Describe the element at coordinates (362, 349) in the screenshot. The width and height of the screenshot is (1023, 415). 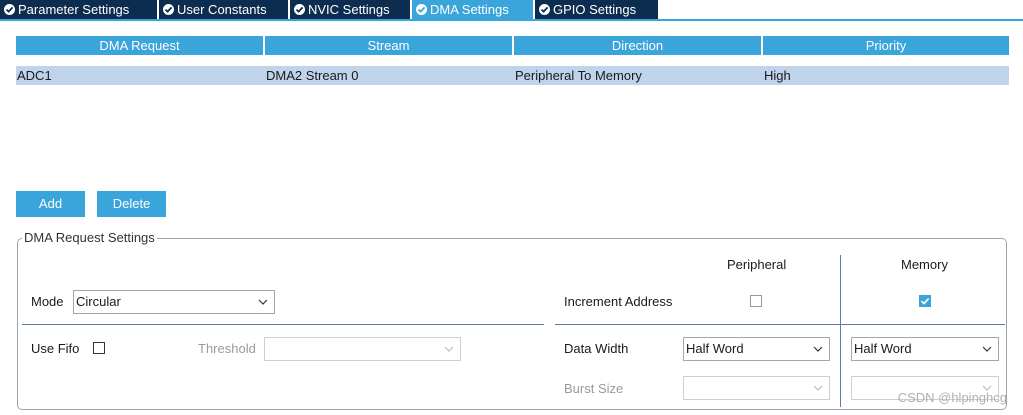
I see `threshold-select` at that location.